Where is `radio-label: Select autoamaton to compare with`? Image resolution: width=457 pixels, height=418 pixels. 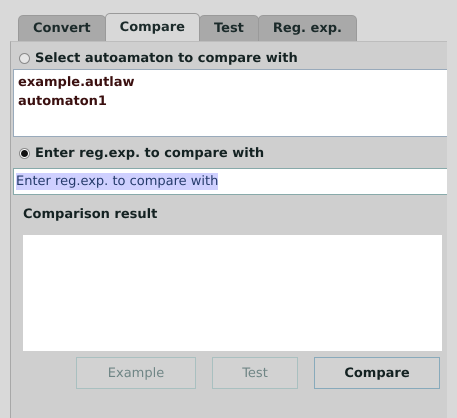
radio-label: Select autoamaton to compare with is located at coordinates (166, 58).